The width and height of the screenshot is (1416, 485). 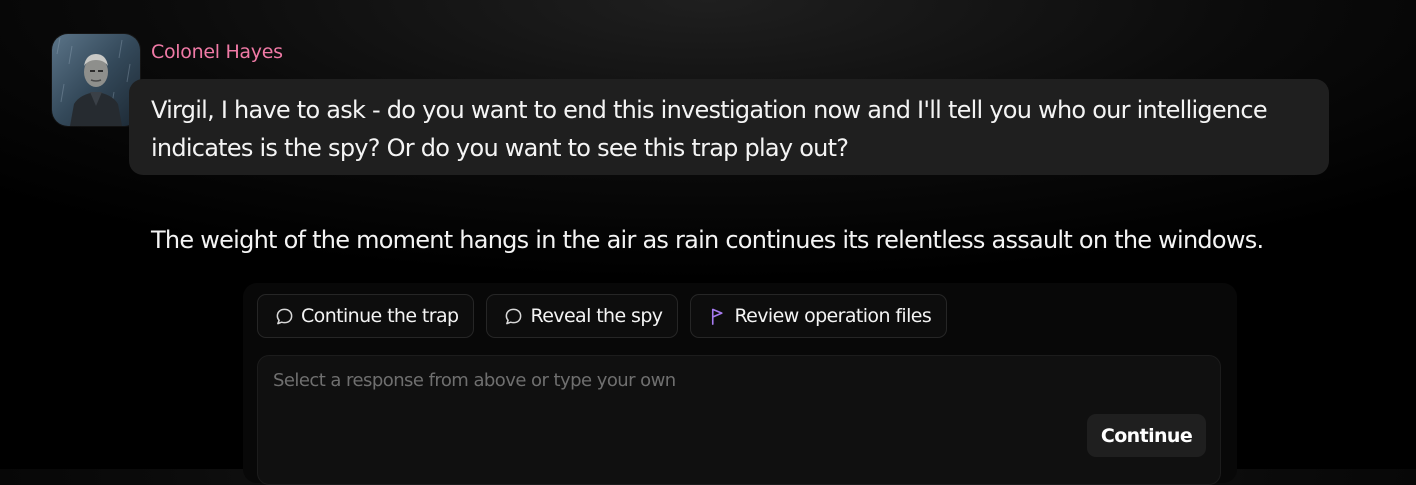 I want to click on suggestion-chip-reveal-the-spy: Reveal the spy, so click(x=582, y=316).